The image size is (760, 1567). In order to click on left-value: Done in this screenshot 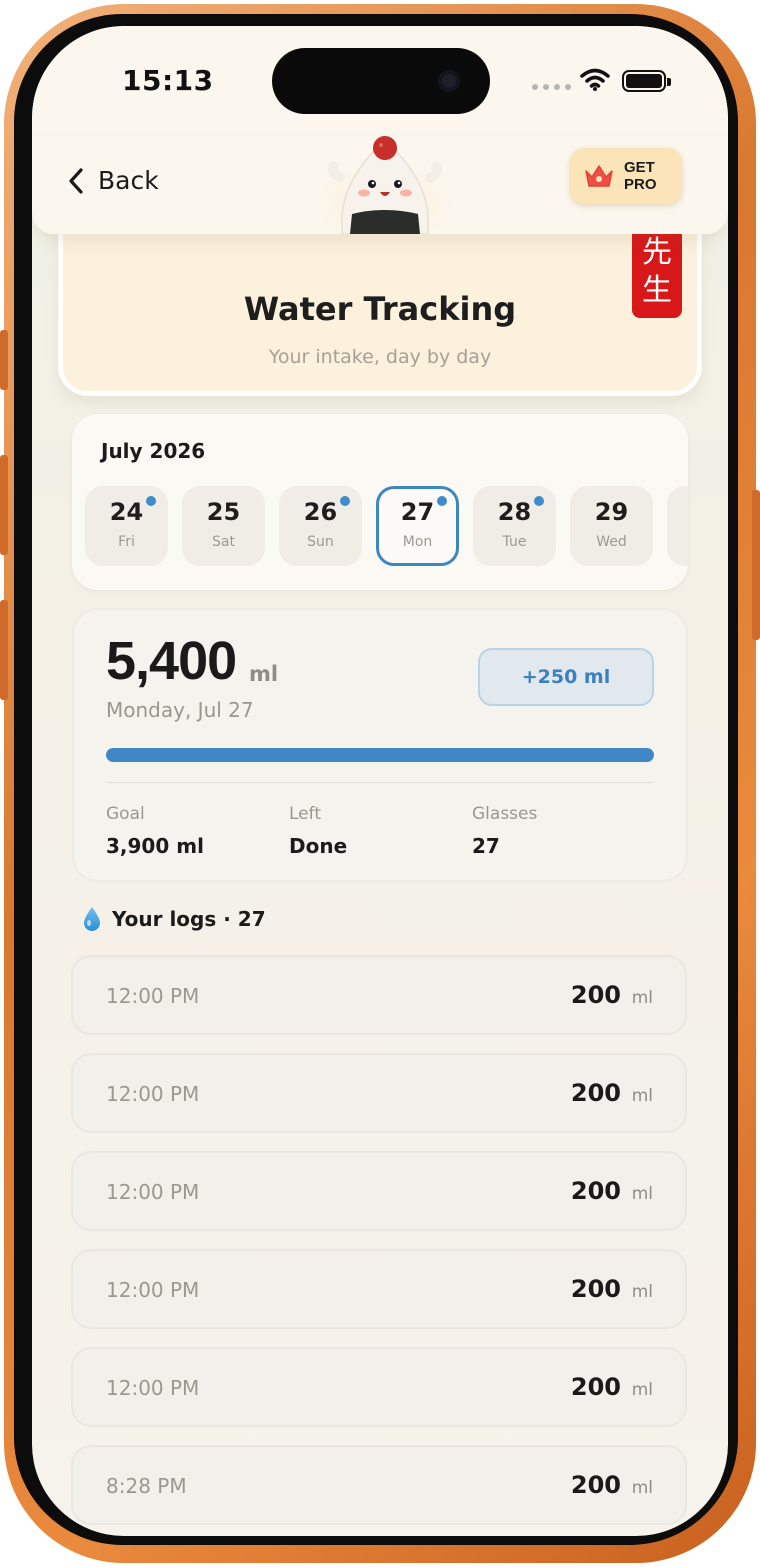, I will do `click(318, 846)`.